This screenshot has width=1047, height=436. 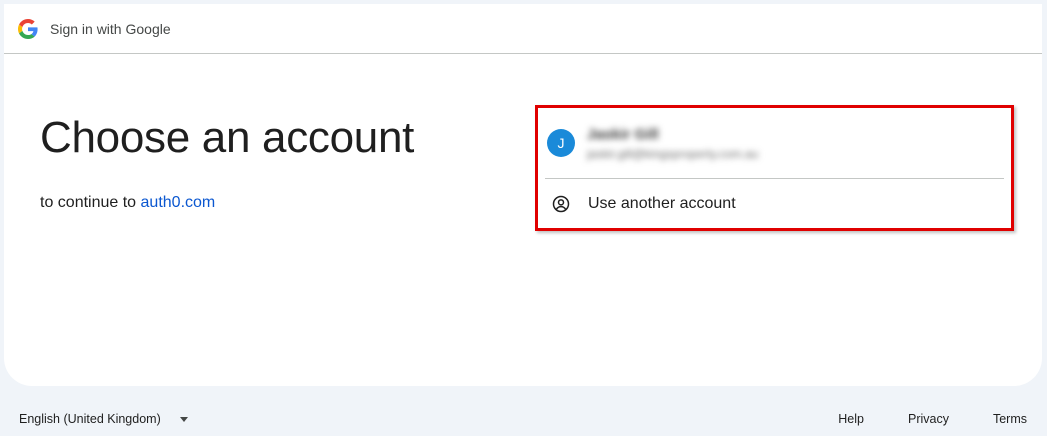 I want to click on terms-link: Terms, so click(x=1010, y=419).